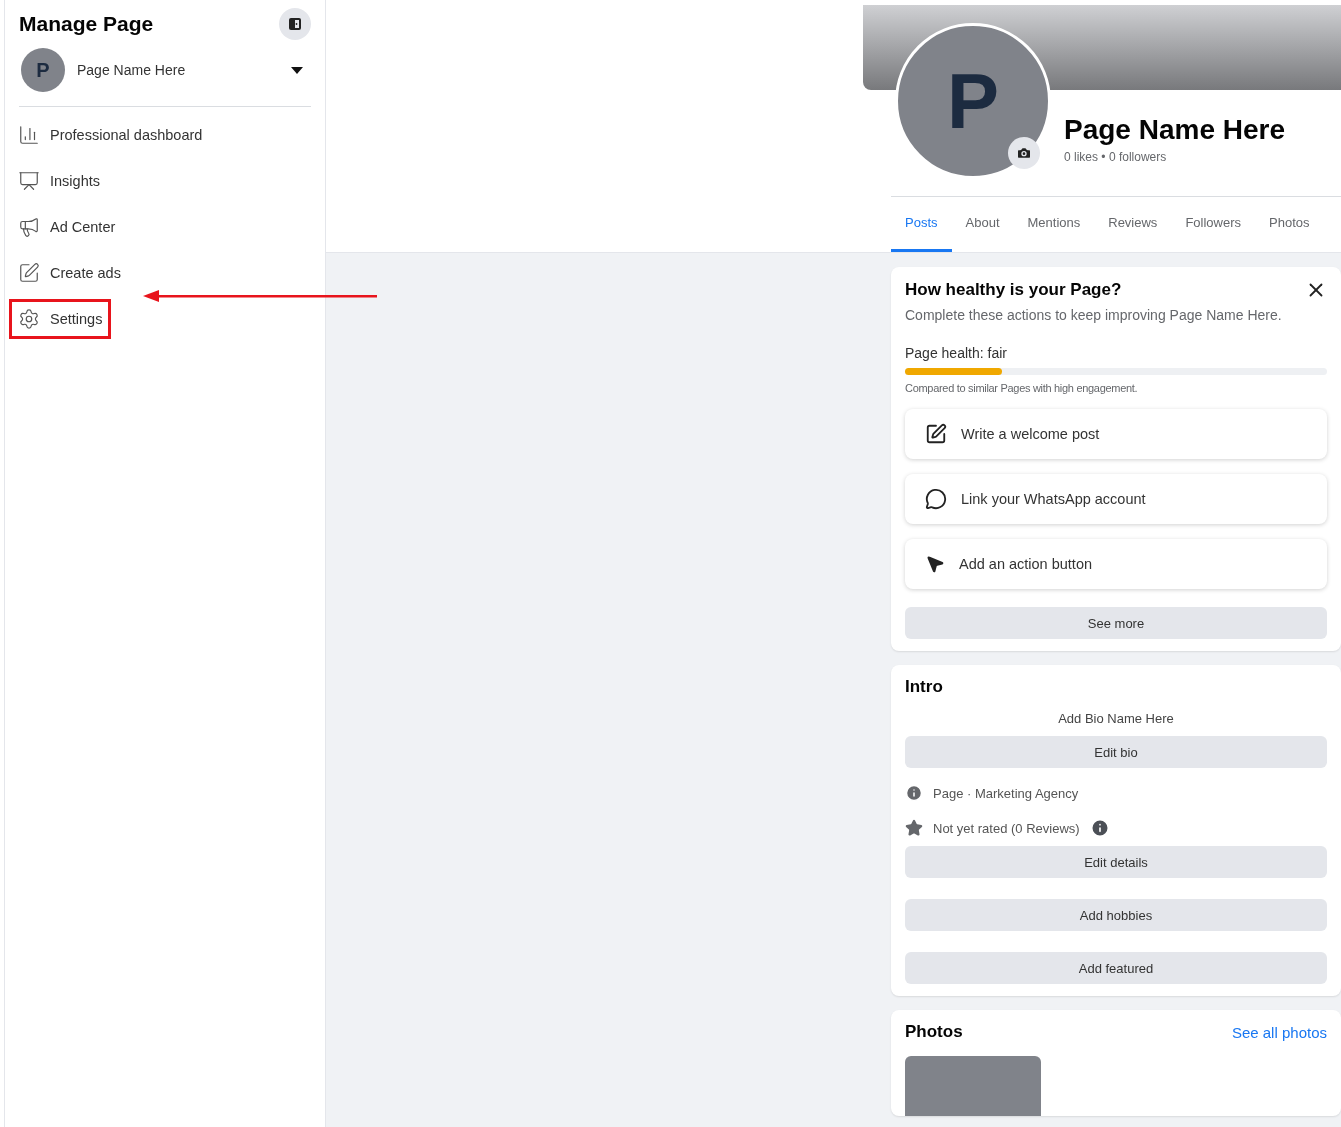  I want to click on bio-text: Add Bio Name Here, so click(1116, 718).